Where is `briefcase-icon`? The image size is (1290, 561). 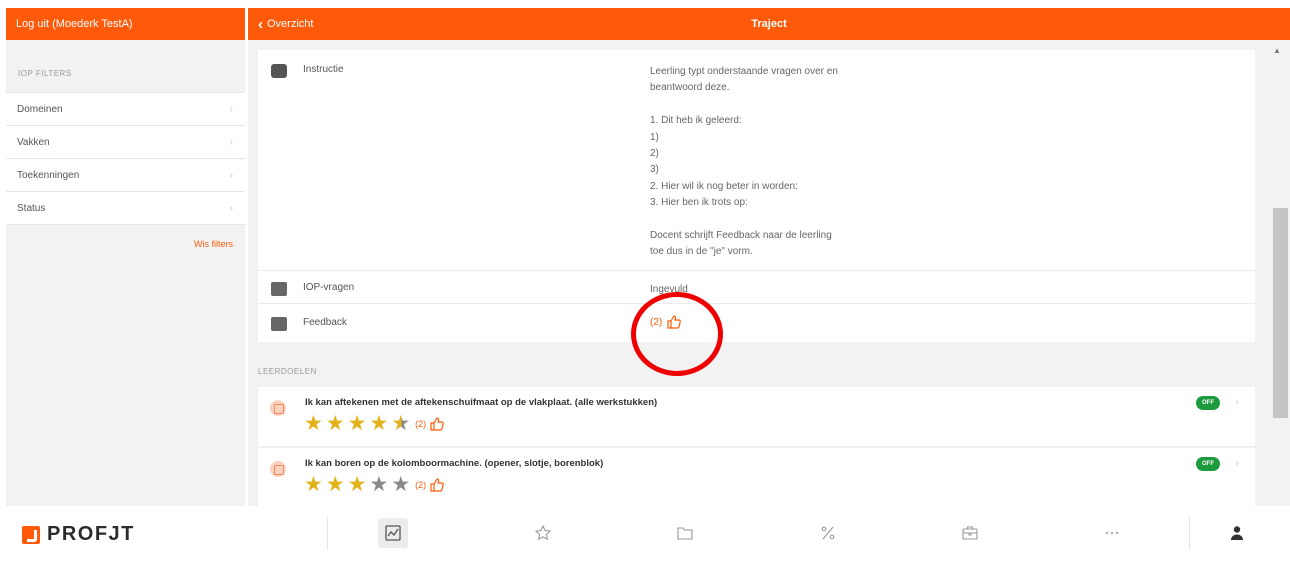 briefcase-icon is located at coordinates (970, 533).